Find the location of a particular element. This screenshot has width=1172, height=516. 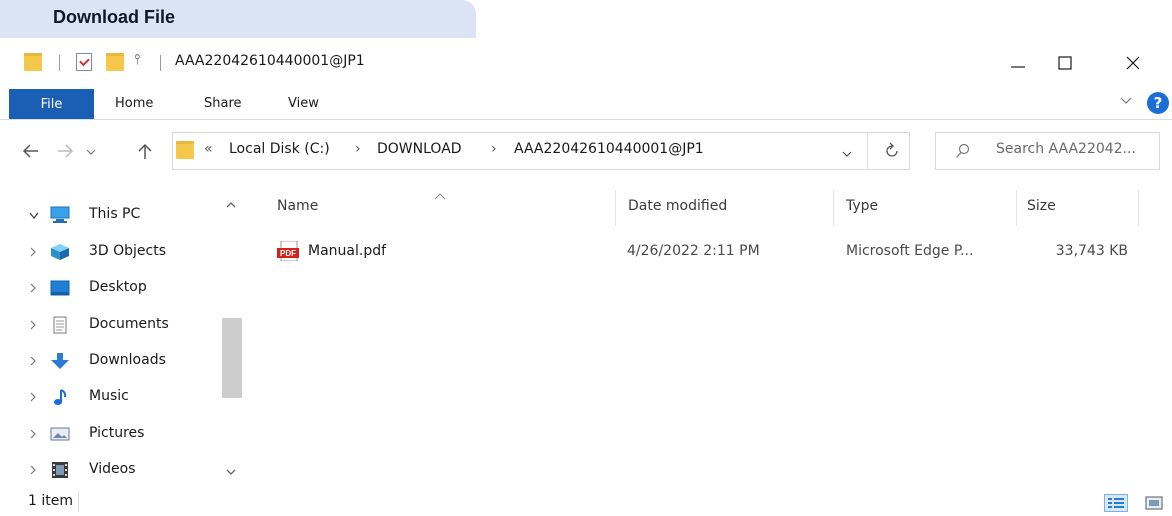

close-button is located at coordinates (1133, 63).